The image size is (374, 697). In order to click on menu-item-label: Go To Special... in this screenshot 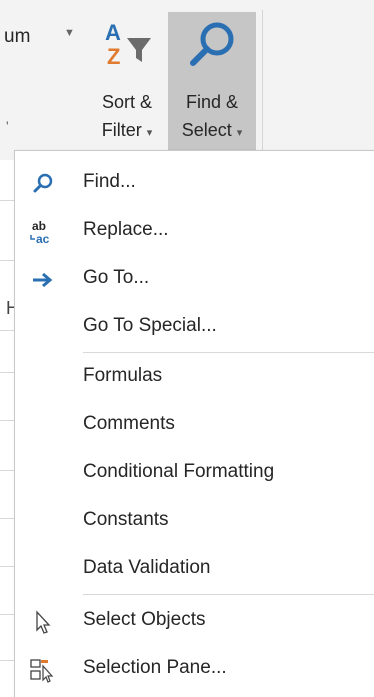, I will do `click(150, 325)`.